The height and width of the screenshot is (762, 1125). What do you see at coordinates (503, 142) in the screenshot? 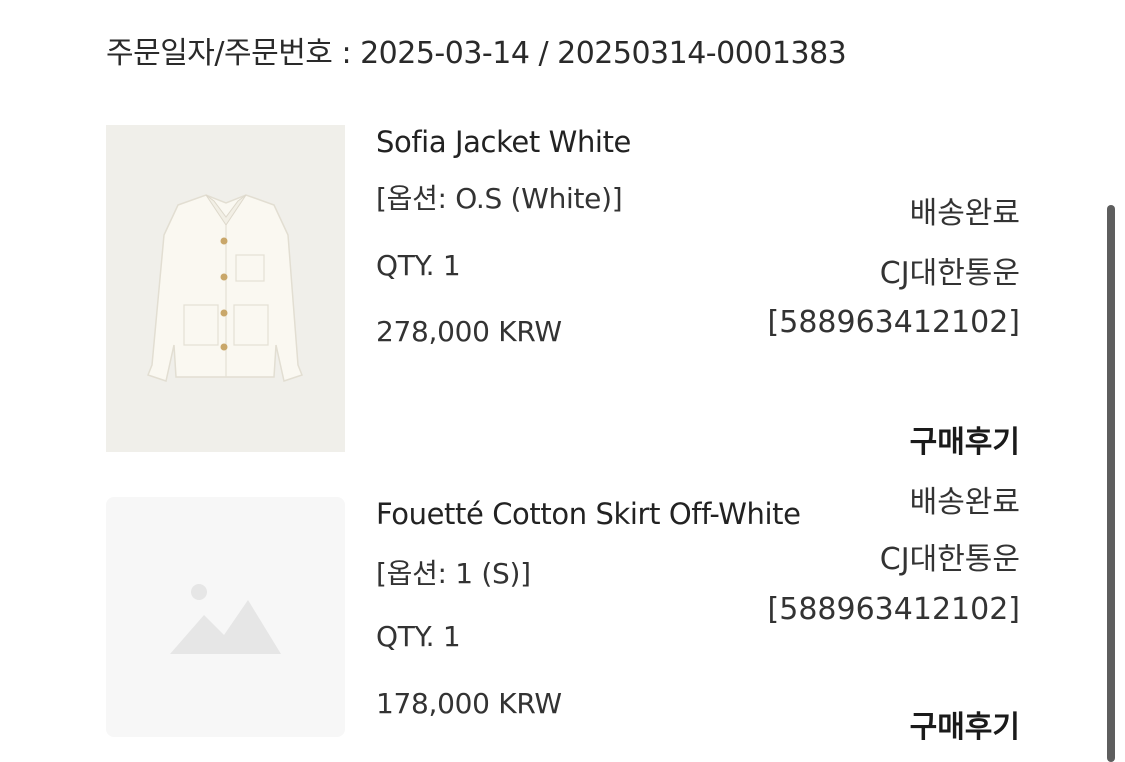
I see `product-name: Sofia Jacket White` at bounding box center [503, 142].